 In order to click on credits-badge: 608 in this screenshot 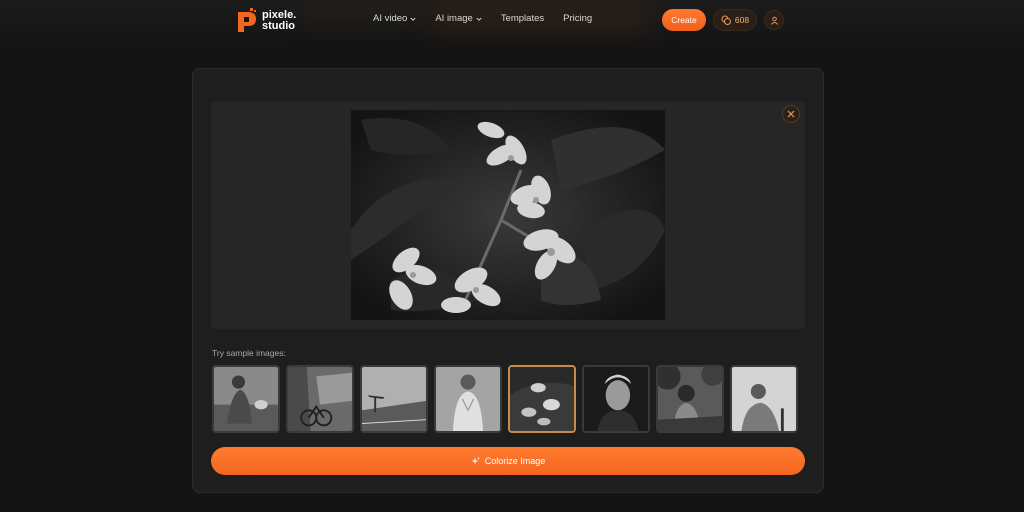, I will do `click(735, 20)`.